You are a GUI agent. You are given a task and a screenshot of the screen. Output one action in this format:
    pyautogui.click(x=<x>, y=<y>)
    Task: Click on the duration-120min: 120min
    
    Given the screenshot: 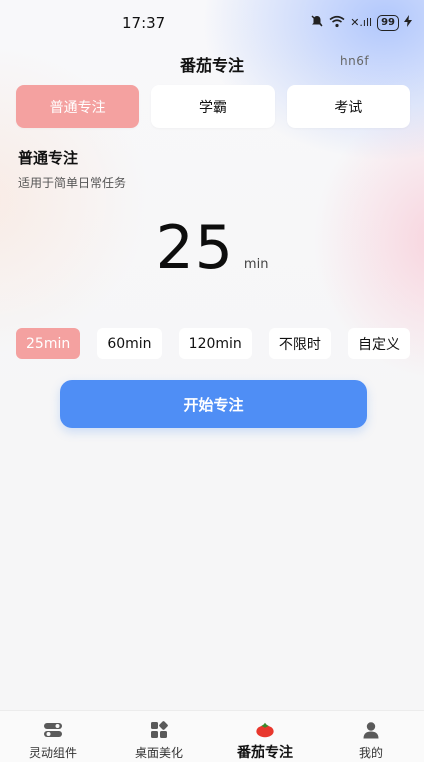 What is the action you would take?
    pyautogui.click(x=215, y=343)
    